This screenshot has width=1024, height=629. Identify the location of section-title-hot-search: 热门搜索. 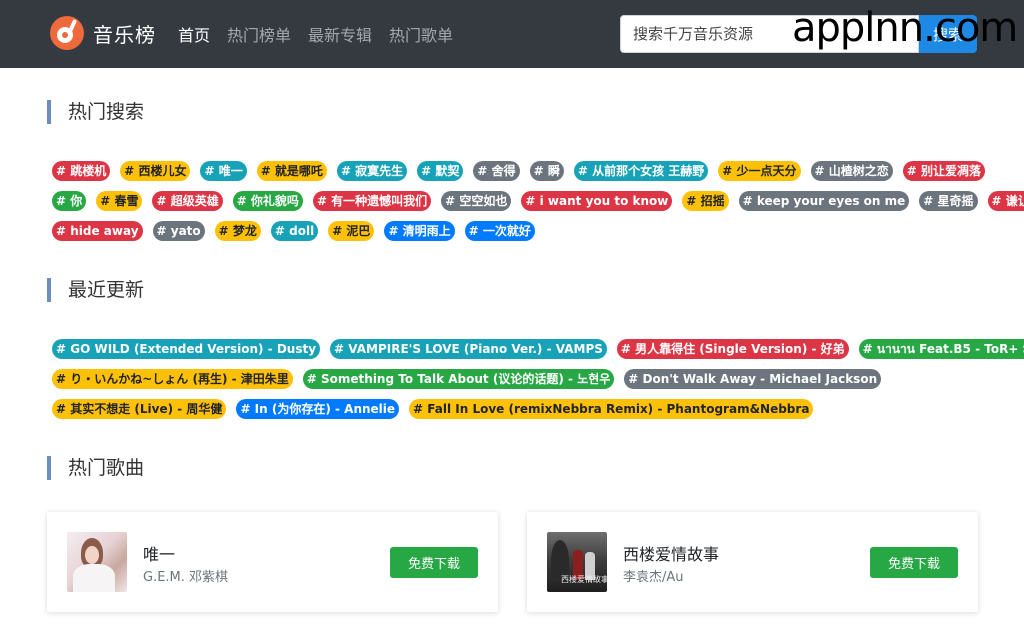
(95, 112).